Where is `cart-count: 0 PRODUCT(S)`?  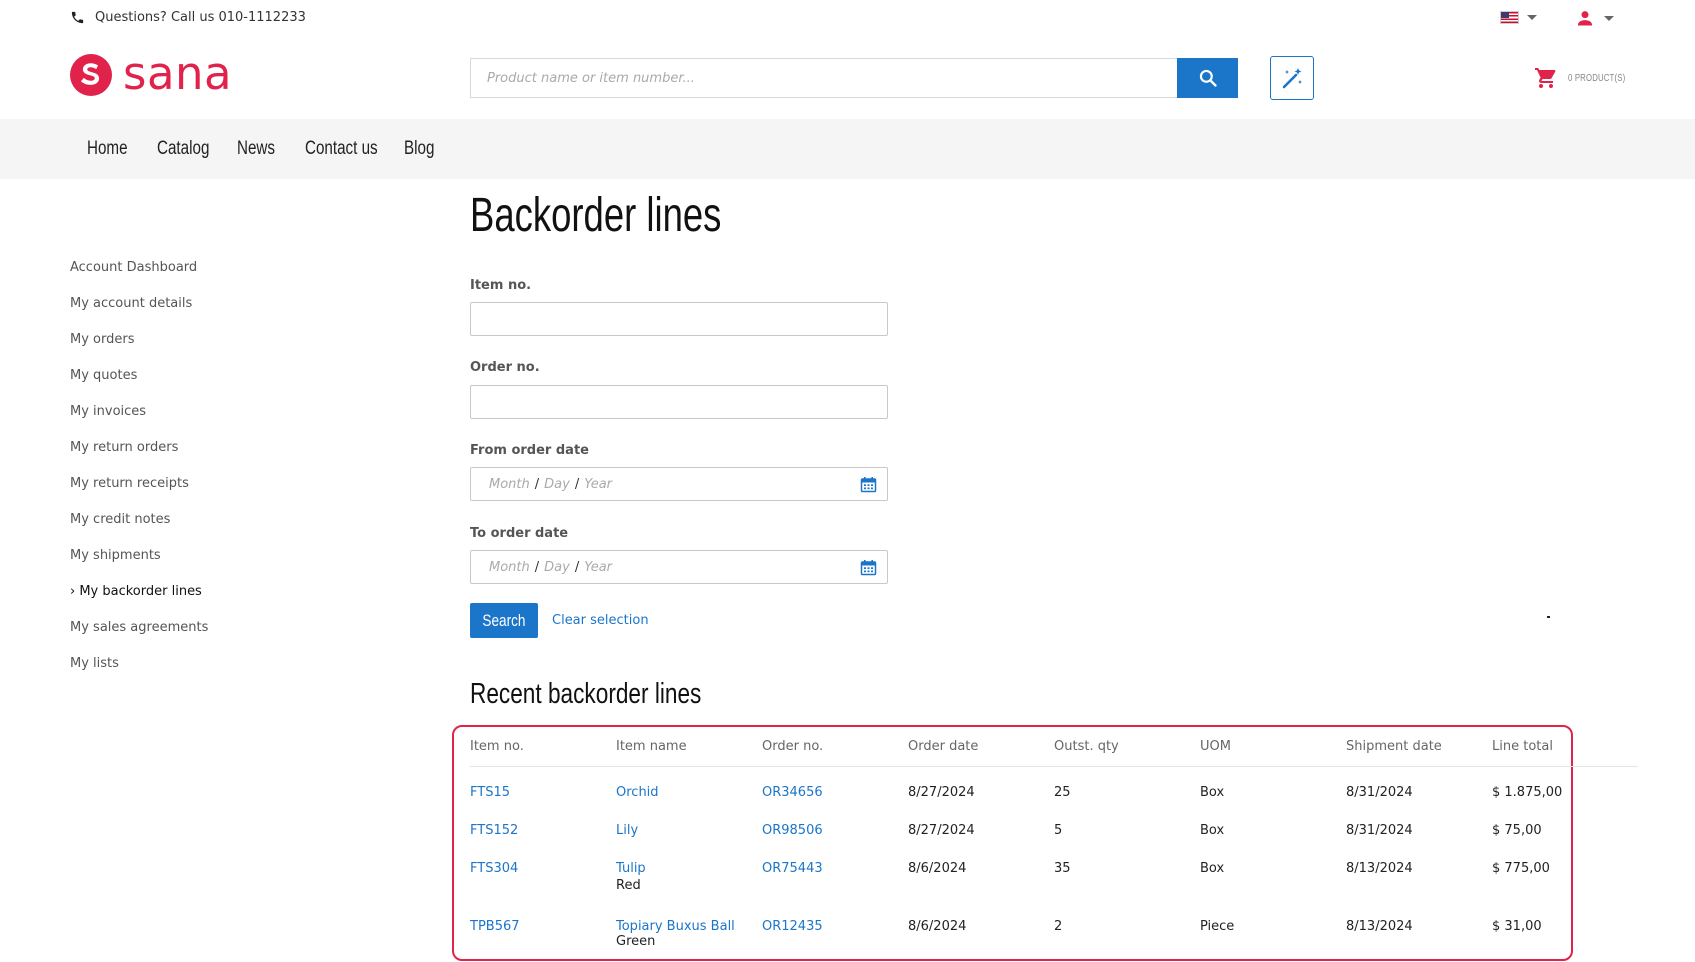 cart-count: 0 PRODUCT(S) is located at coordinates (1597, 78).